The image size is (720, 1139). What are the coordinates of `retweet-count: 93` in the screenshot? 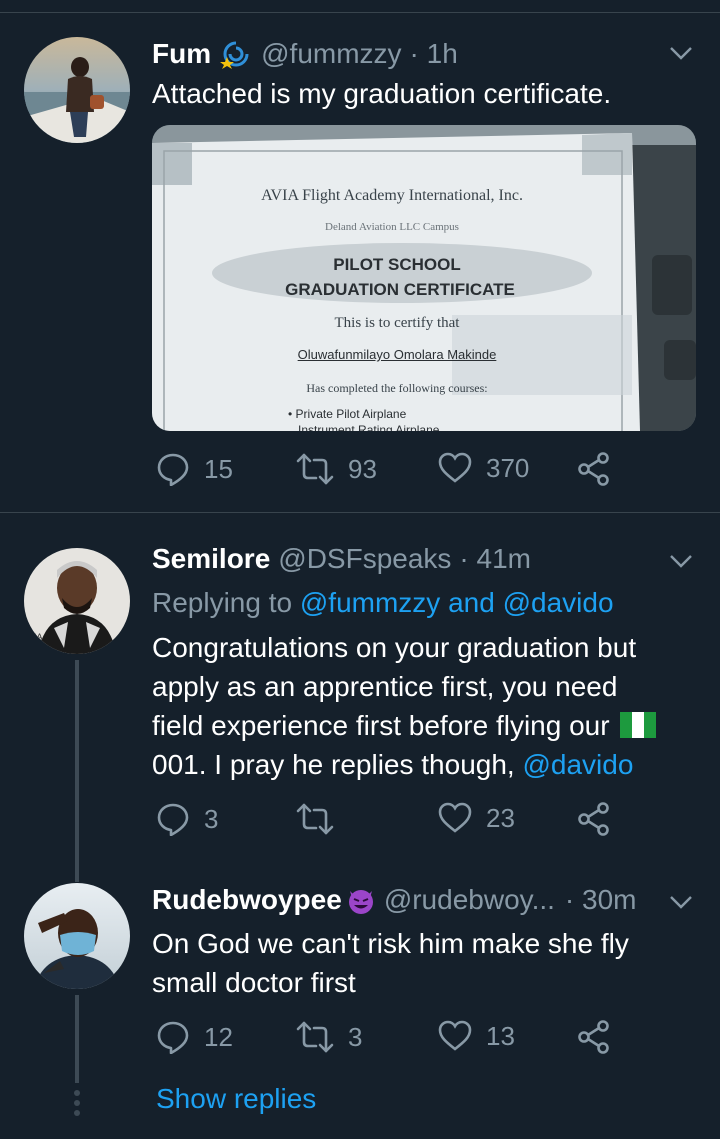 It's located at (362, 468).